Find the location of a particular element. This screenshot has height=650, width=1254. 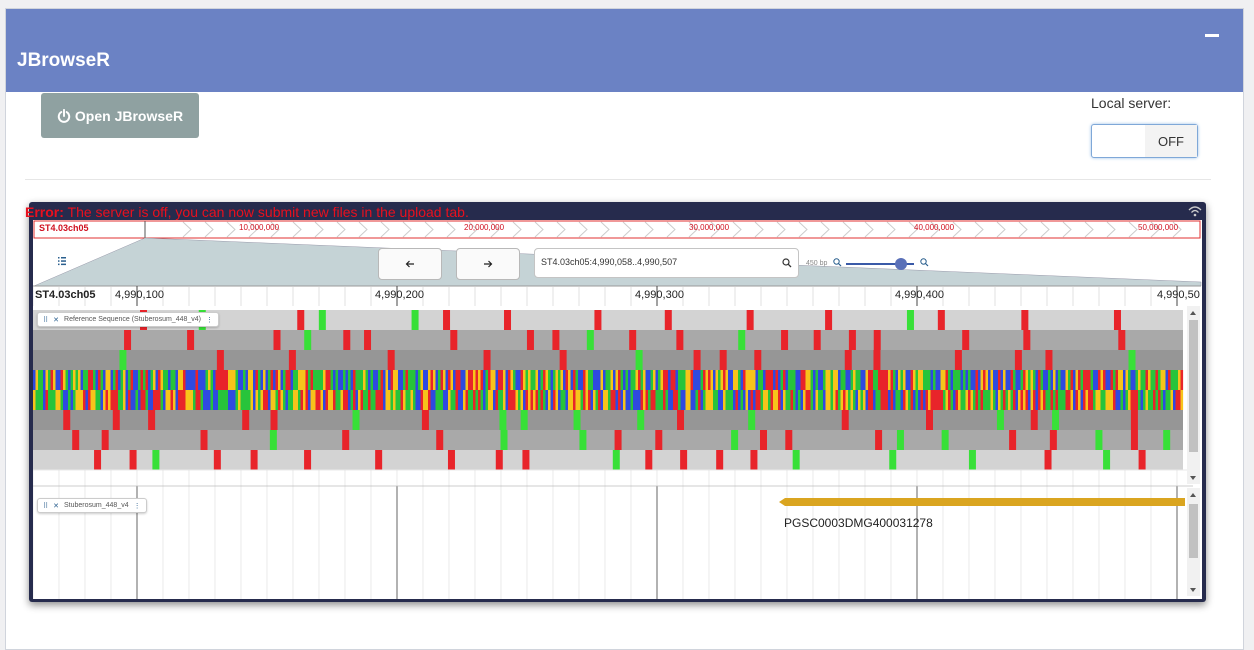

power-icon is located at coordinates (64, 115).